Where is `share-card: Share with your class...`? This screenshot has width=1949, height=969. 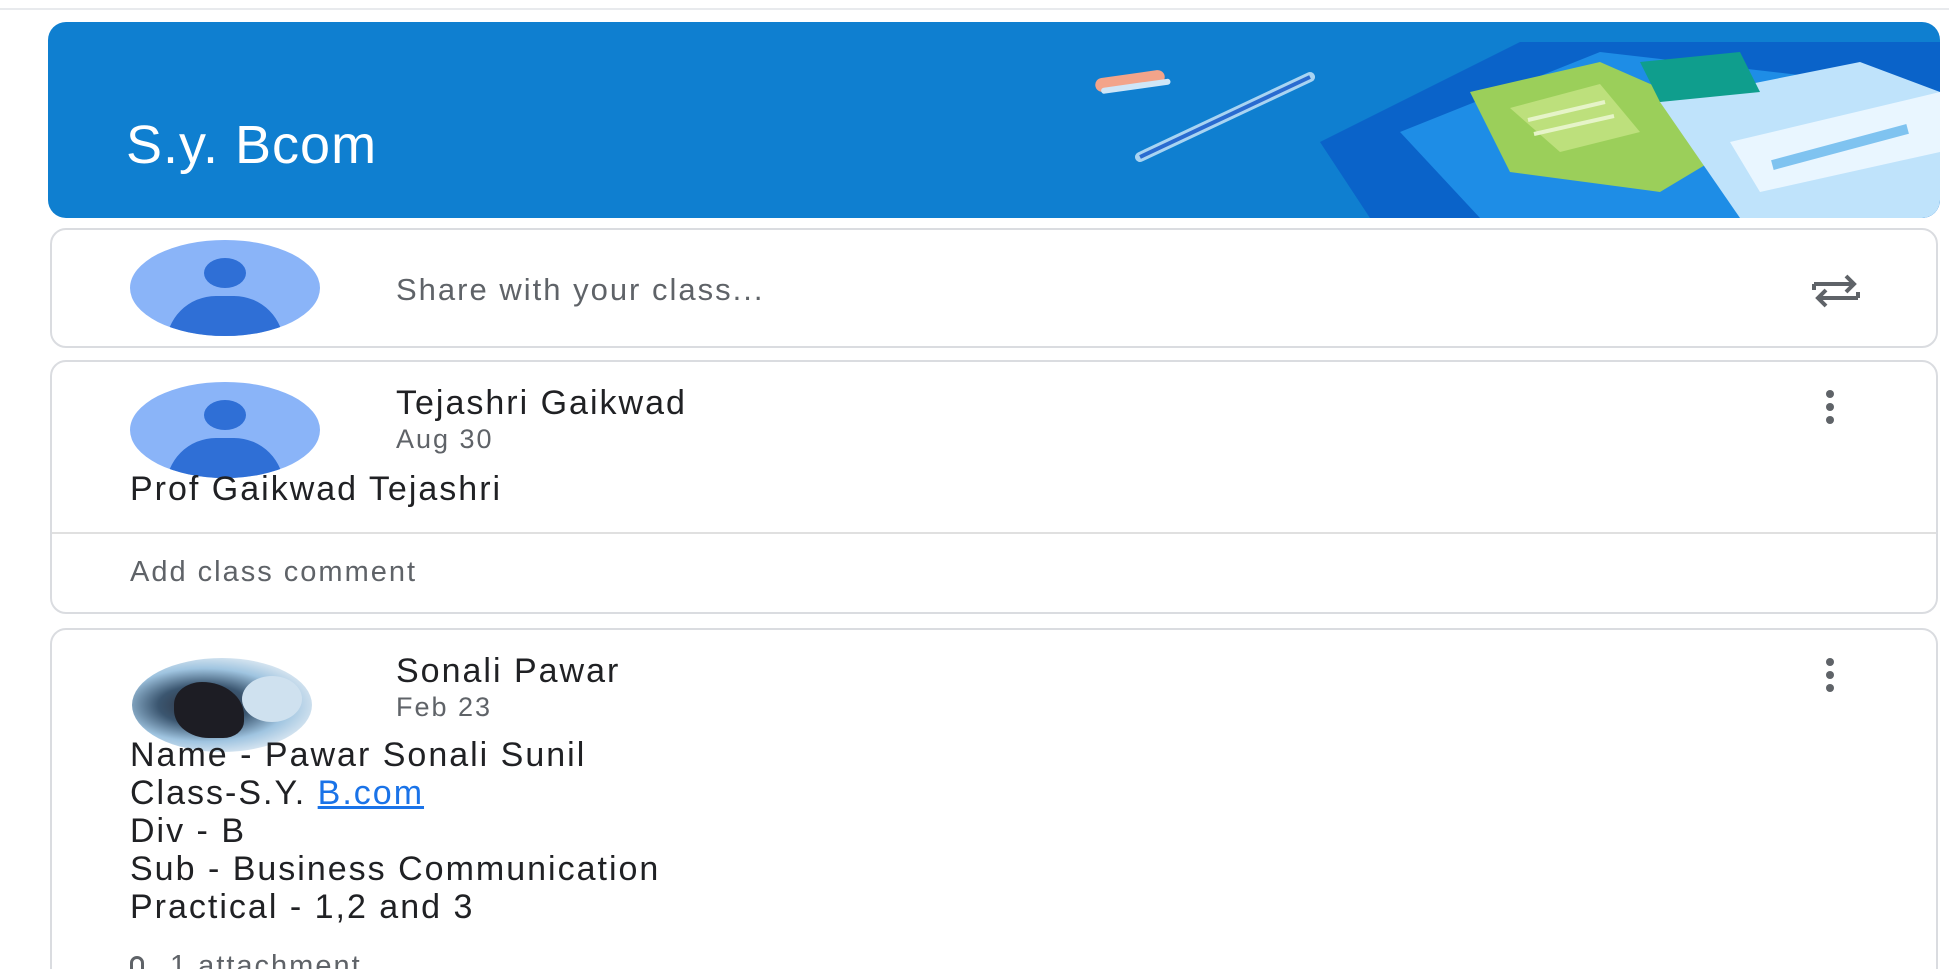 share-card: Share with your class... is located at coordinates (994, 288).